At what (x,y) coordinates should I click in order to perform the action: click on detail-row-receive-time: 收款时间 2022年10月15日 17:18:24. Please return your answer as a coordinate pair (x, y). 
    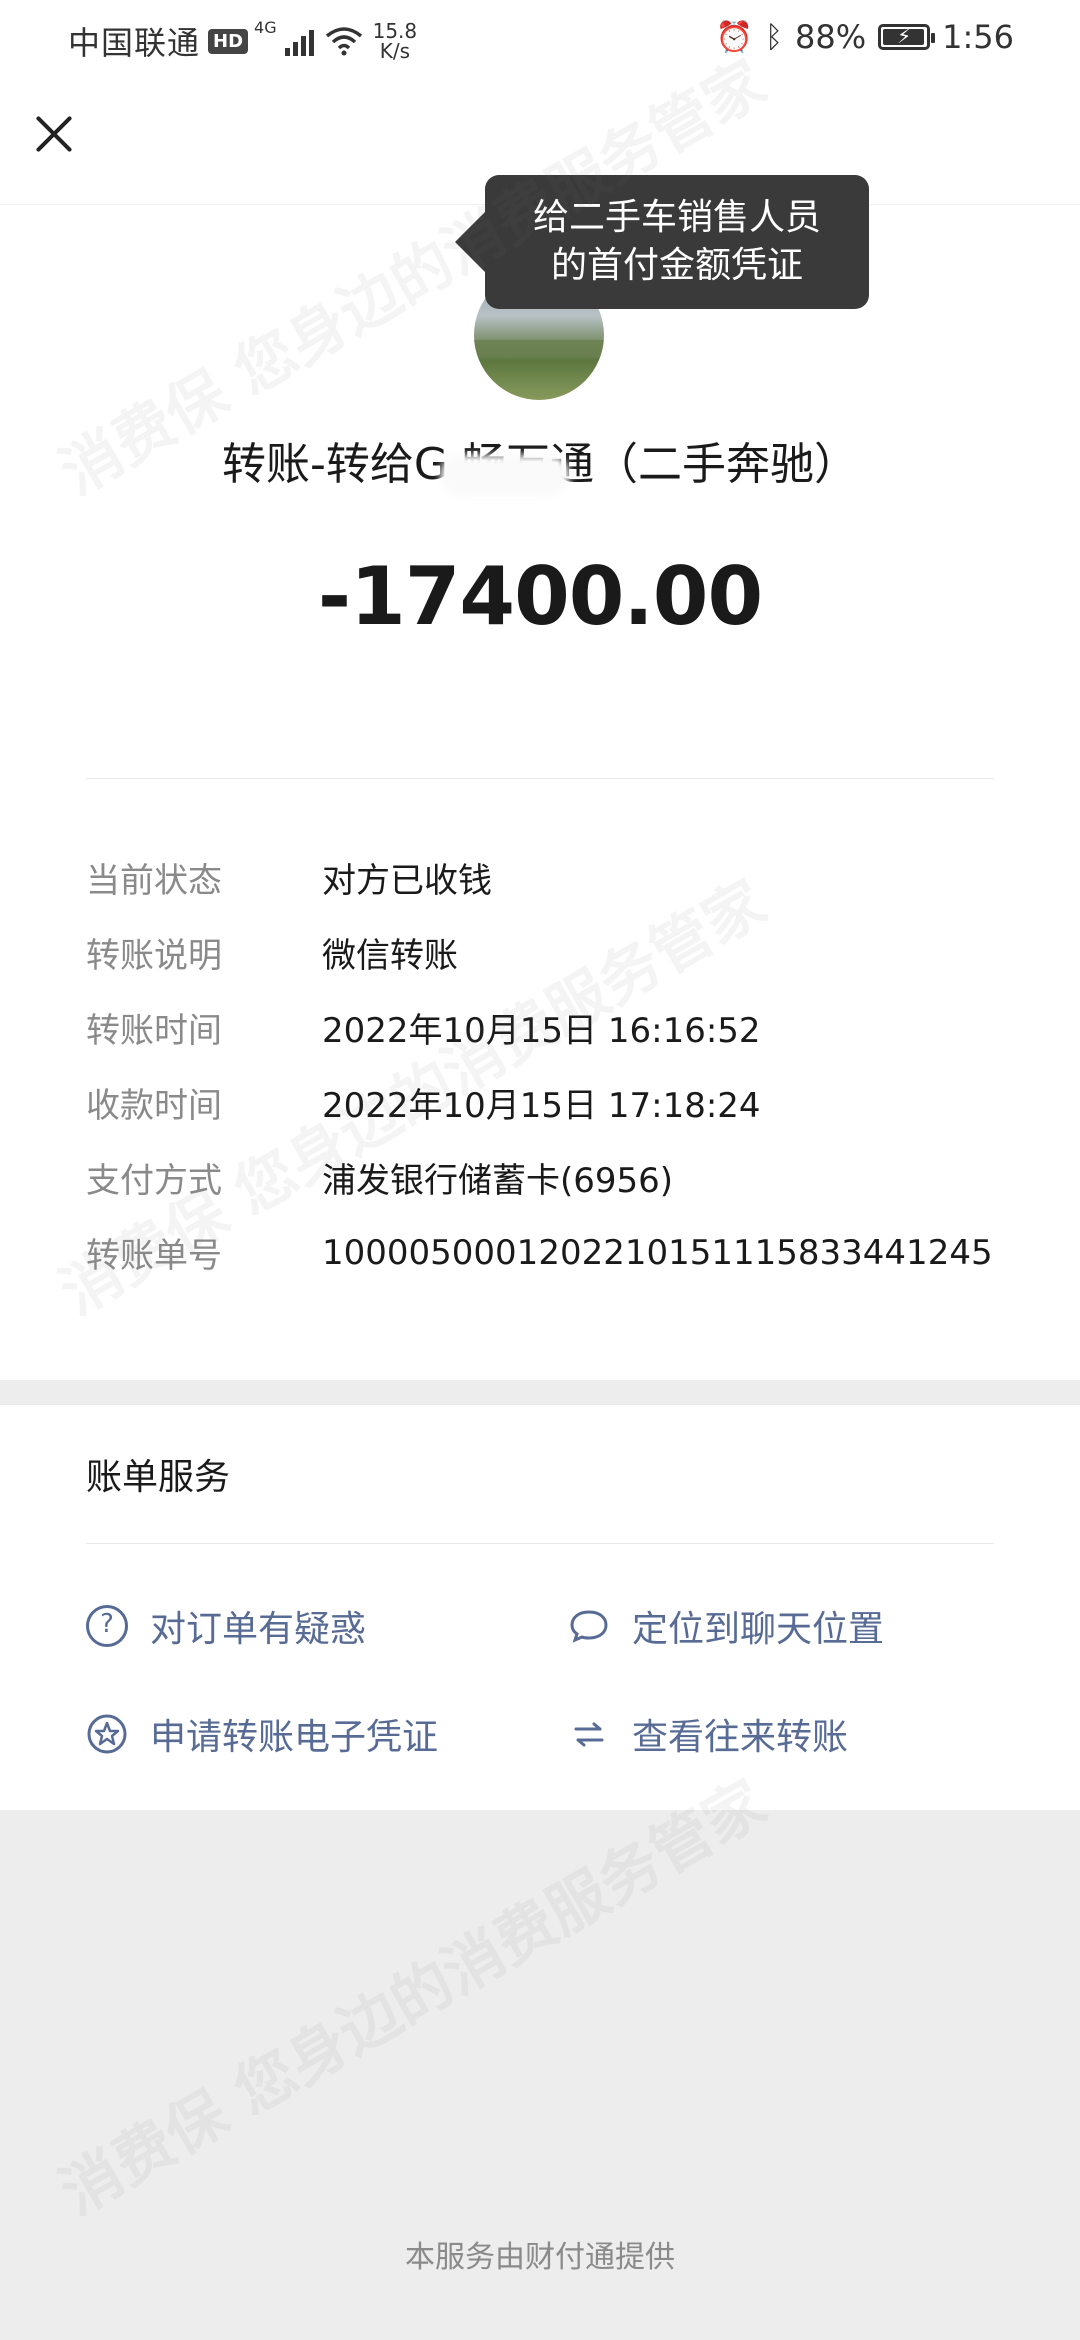
    Looking at the image, I should click on (546, 1102).